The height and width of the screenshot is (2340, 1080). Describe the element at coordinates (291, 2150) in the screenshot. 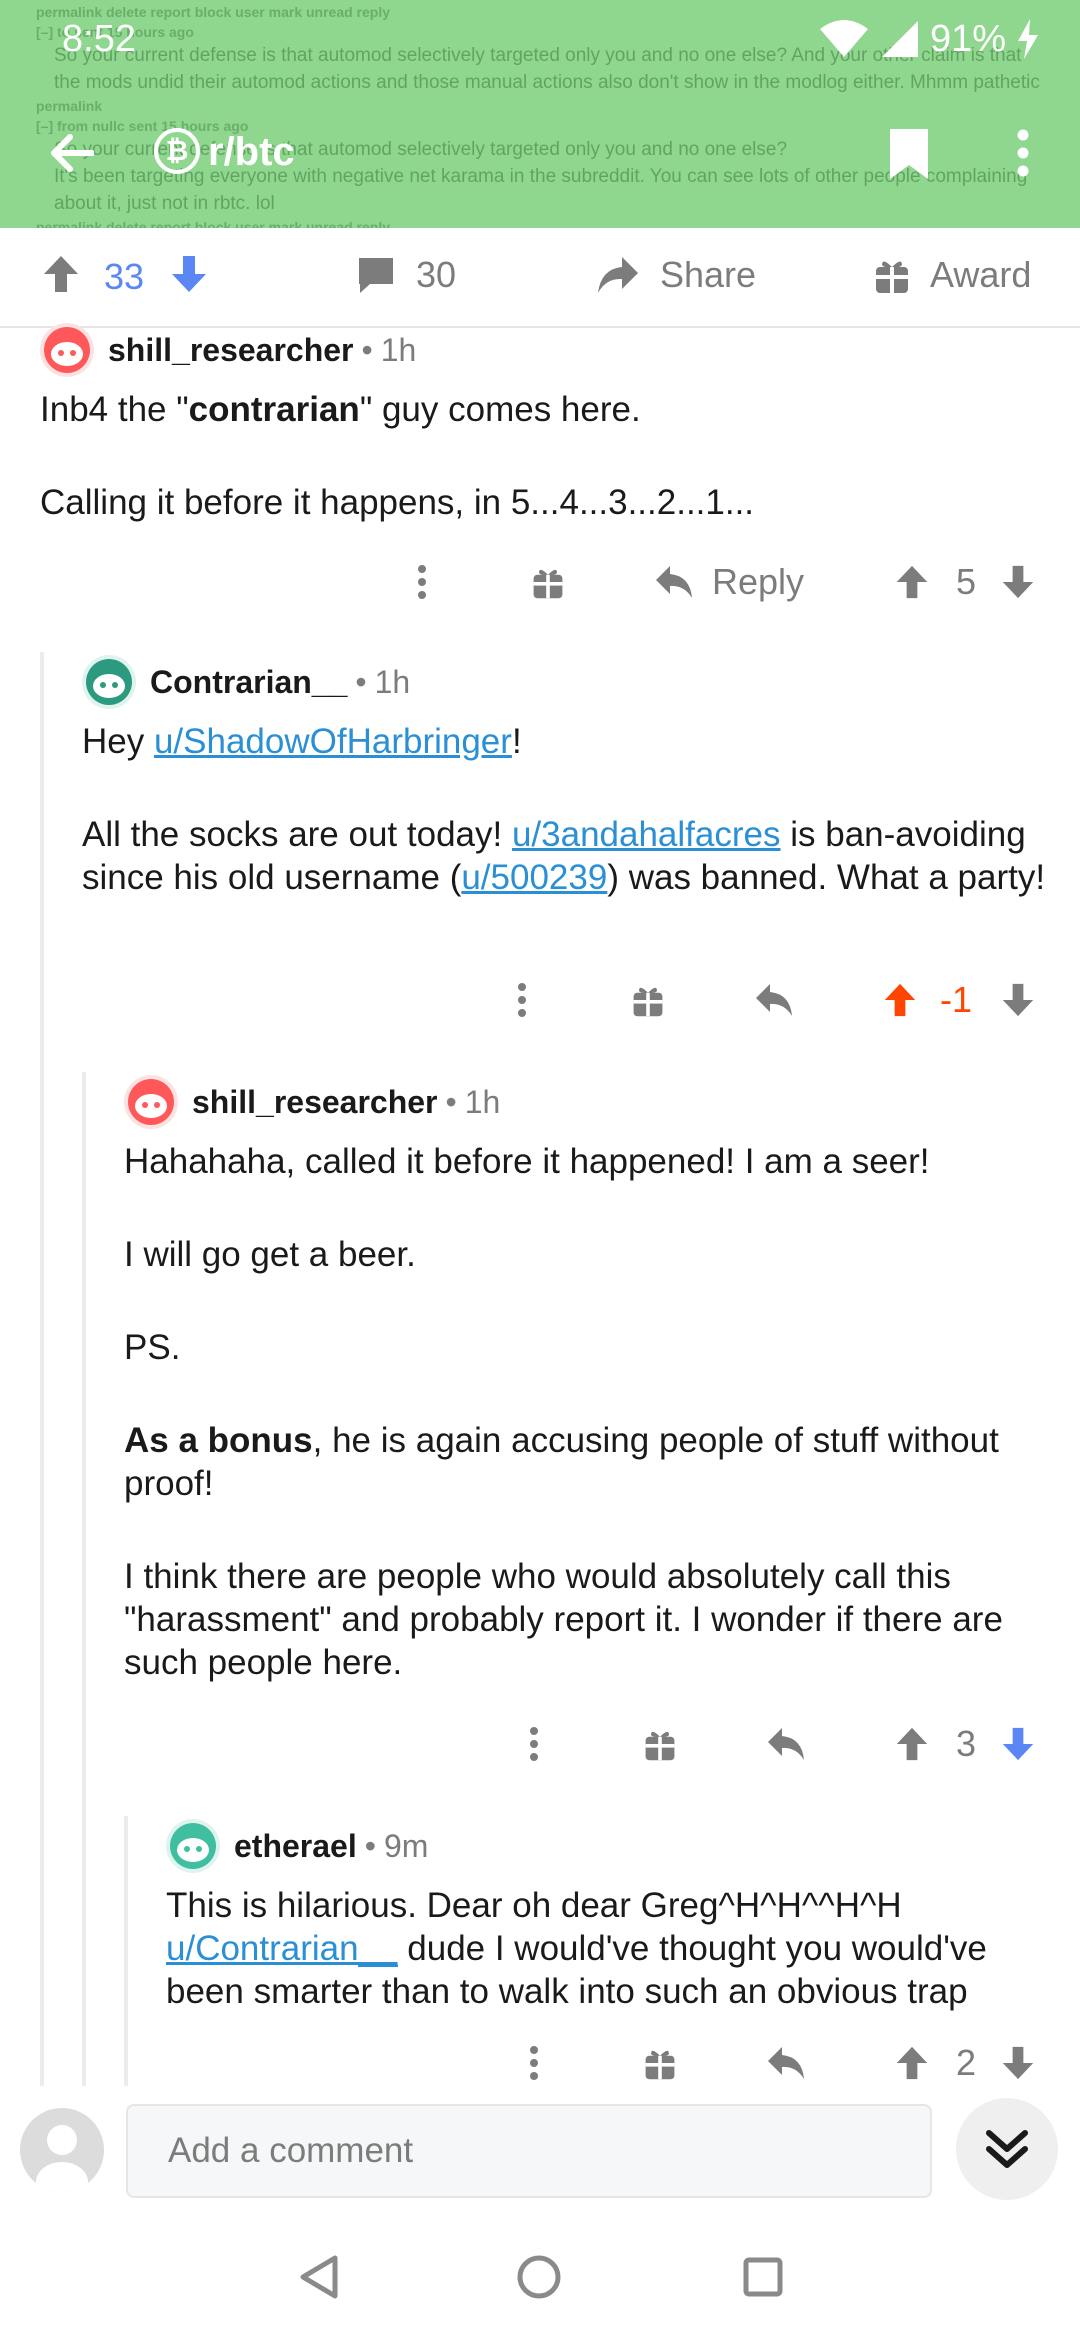

I see `add-comment-placeholder: Add a comment` at that location.